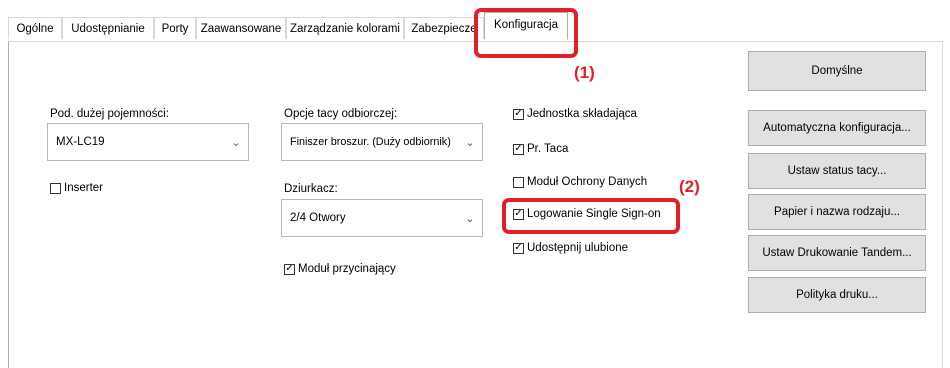 The height and width of the screenshot is (368, 950). I want to click on tab-security: Zabezpiecze, so click(444, 28).